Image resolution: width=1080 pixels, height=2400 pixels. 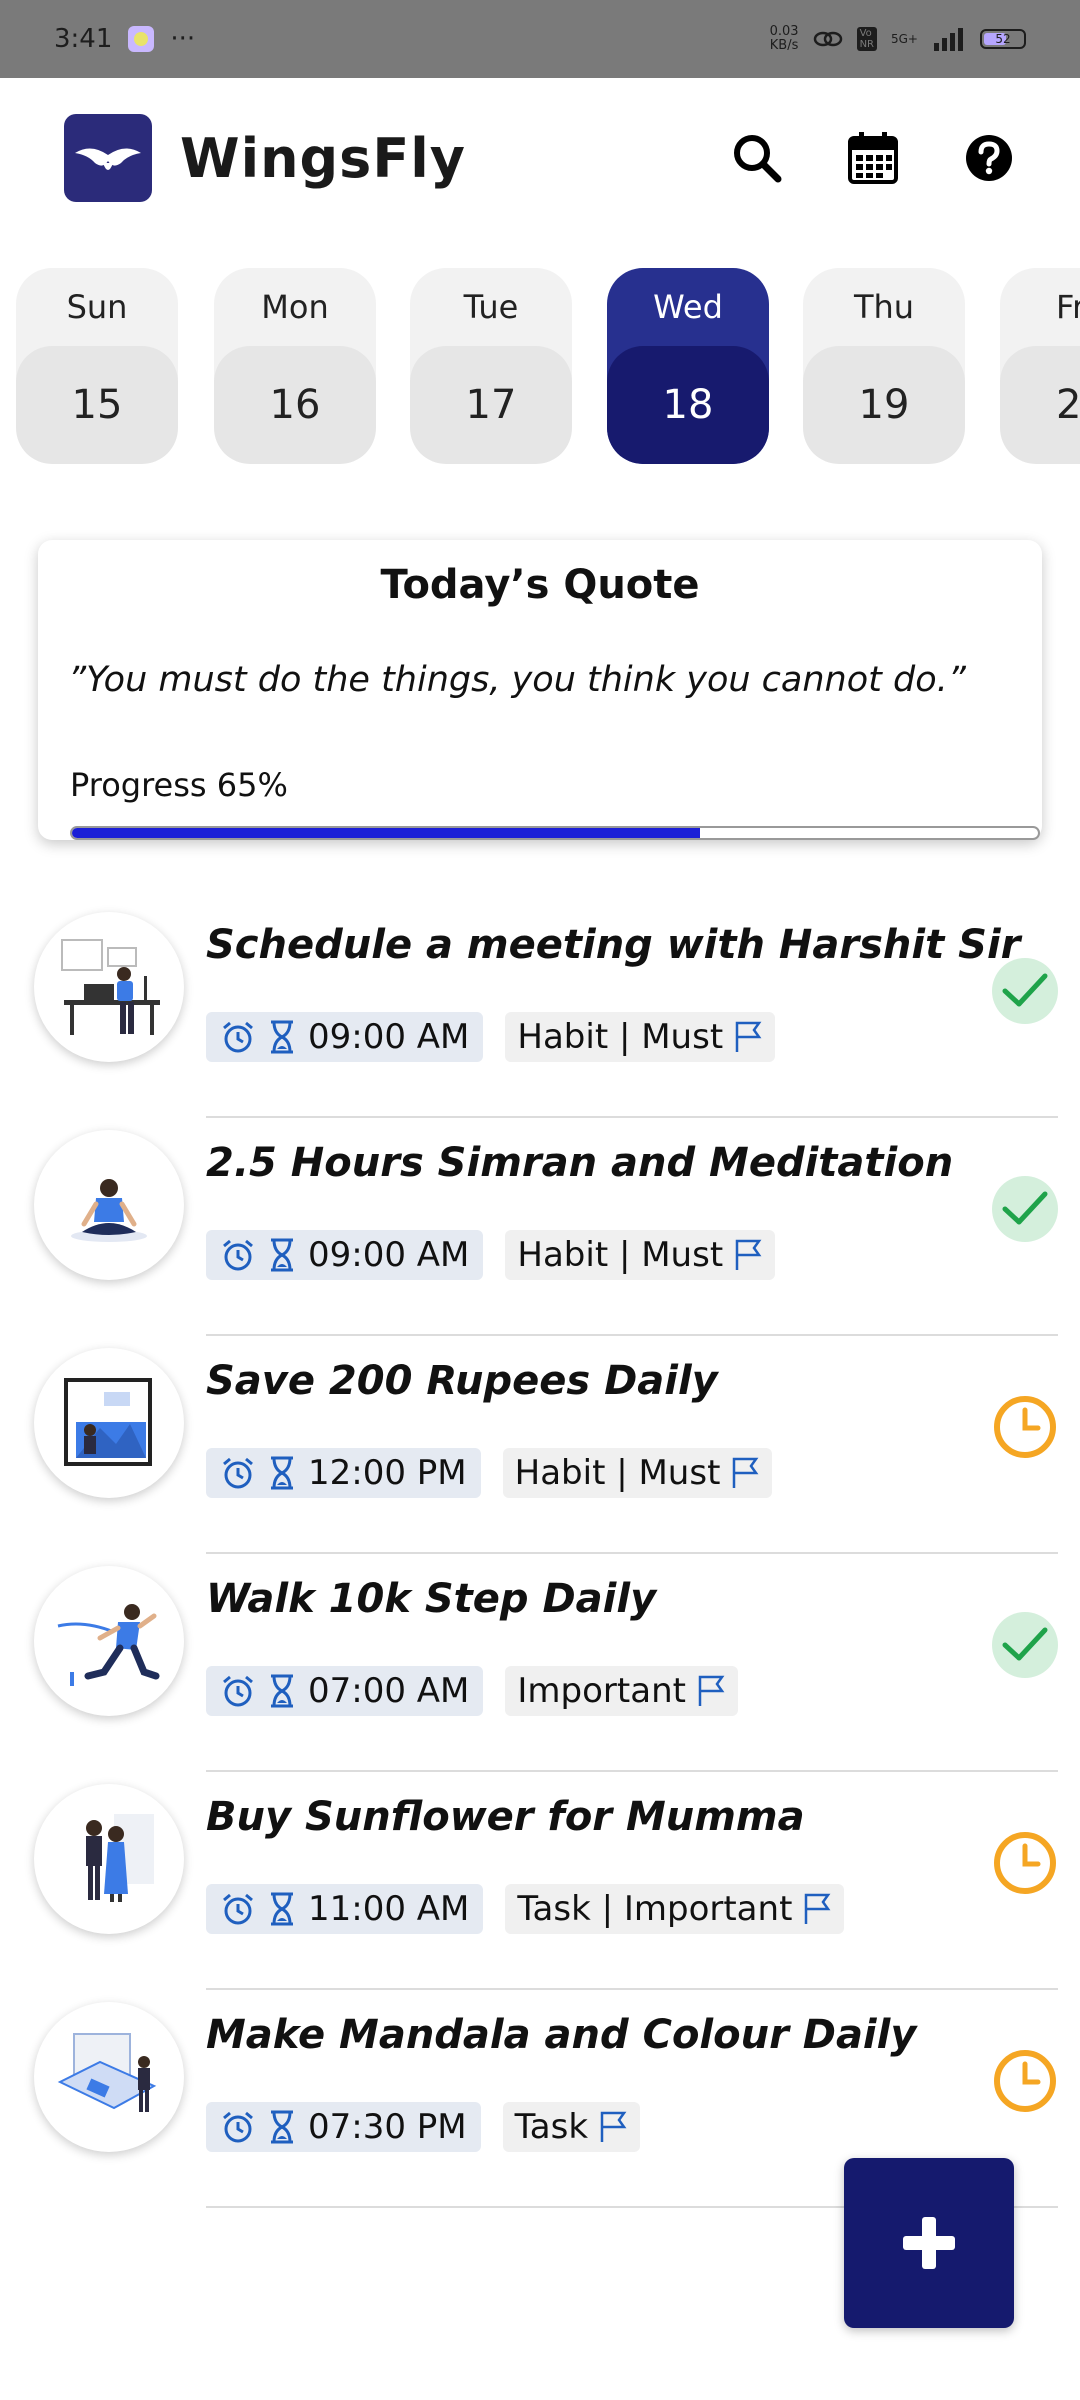 I want to click on notification-app-icon, so click(x=141, y=39).